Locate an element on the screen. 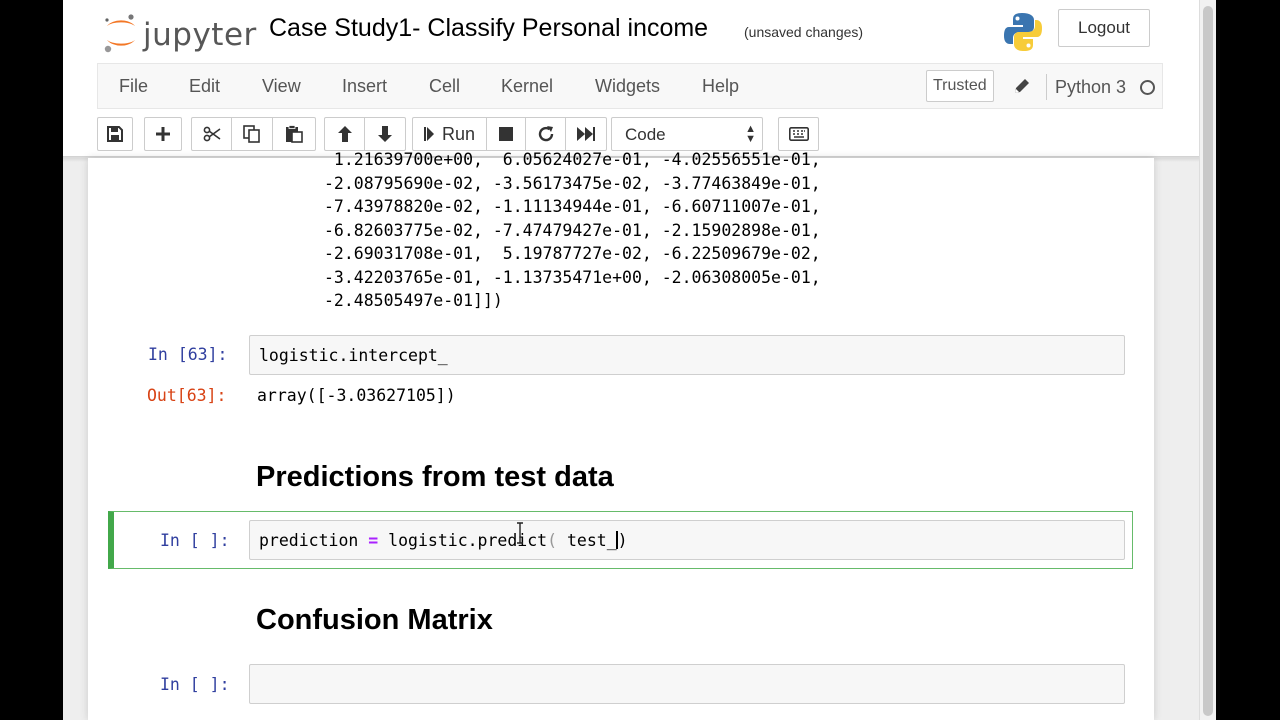  output-line: -2.48505497e-01]]) is located at coordinates (413, 300).